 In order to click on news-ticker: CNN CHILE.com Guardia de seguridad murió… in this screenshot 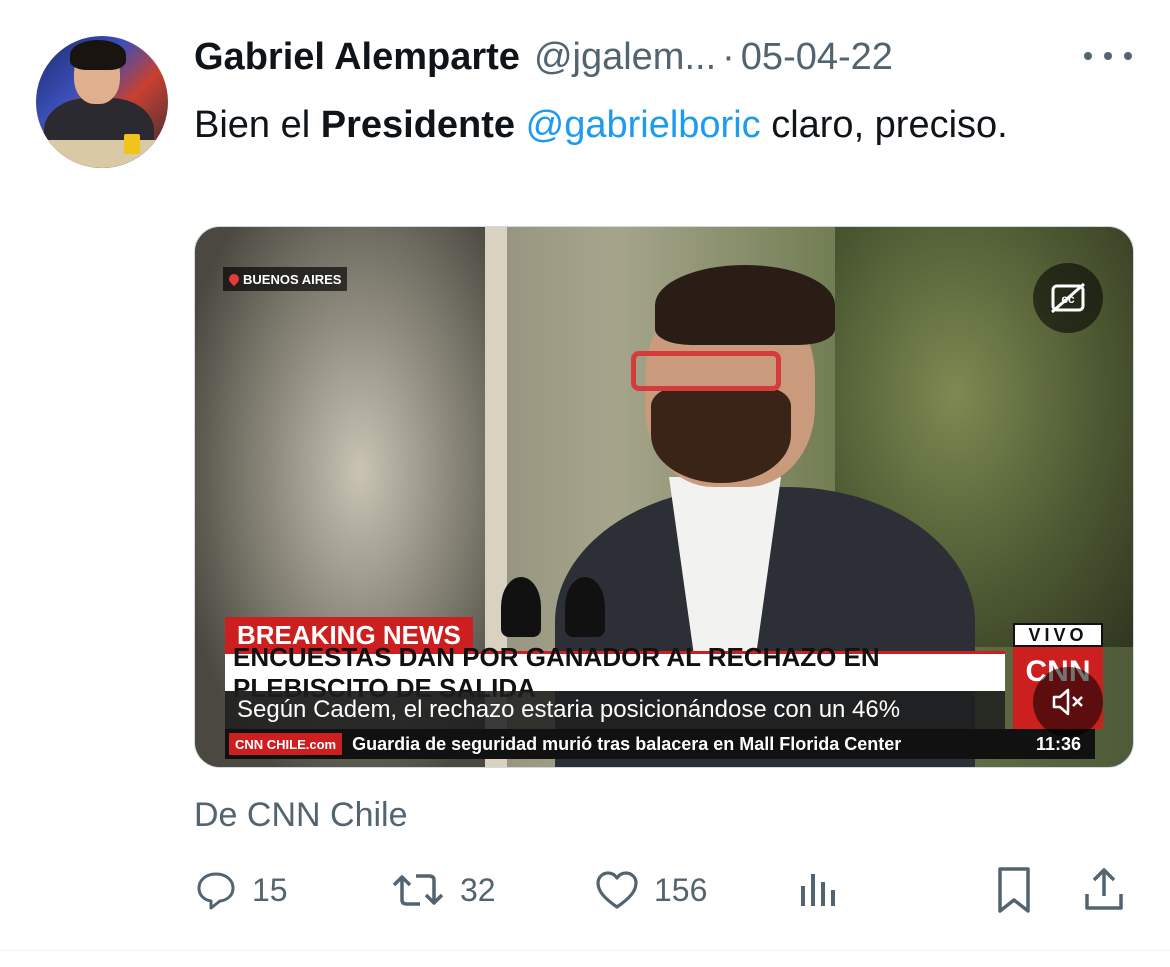, I will do `click(660, 744)`.